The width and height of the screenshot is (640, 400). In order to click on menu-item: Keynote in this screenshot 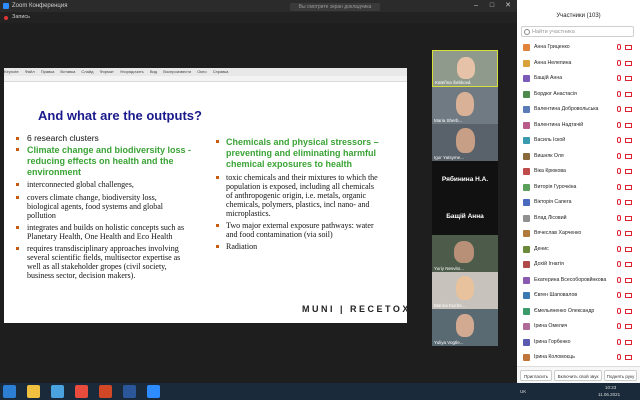, I will do `click(11, 71)`.